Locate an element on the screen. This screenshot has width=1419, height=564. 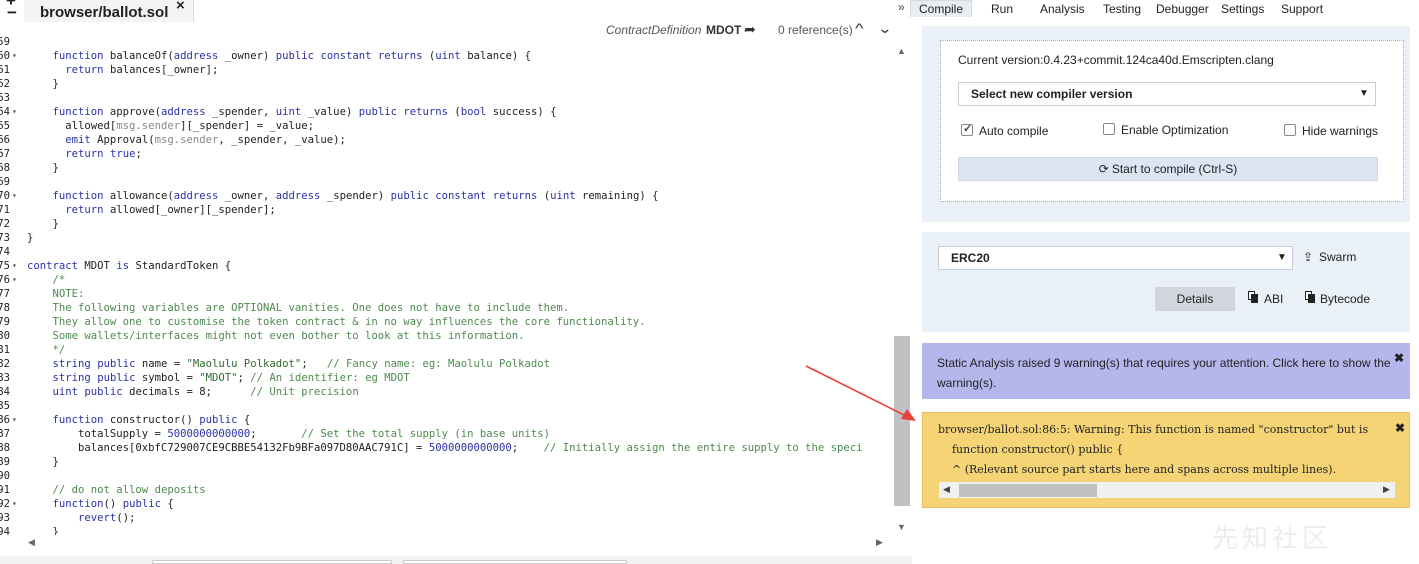
editor-vertical-scrollbar: ▲ ▼ is located at coordinates (902, 288).